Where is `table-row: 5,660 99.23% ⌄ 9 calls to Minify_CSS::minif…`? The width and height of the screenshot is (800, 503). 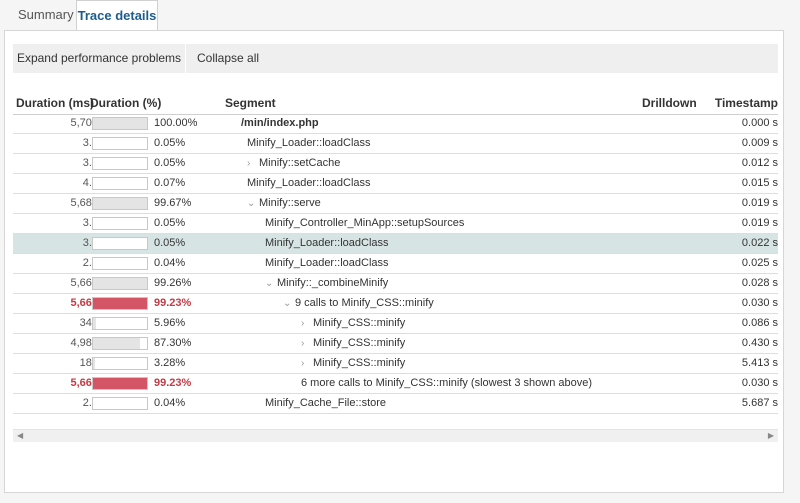 table-row: 5,660 99.23% ⌄ 9 calls to Minify_CSS::minif… is located at coordinates (395, 304).